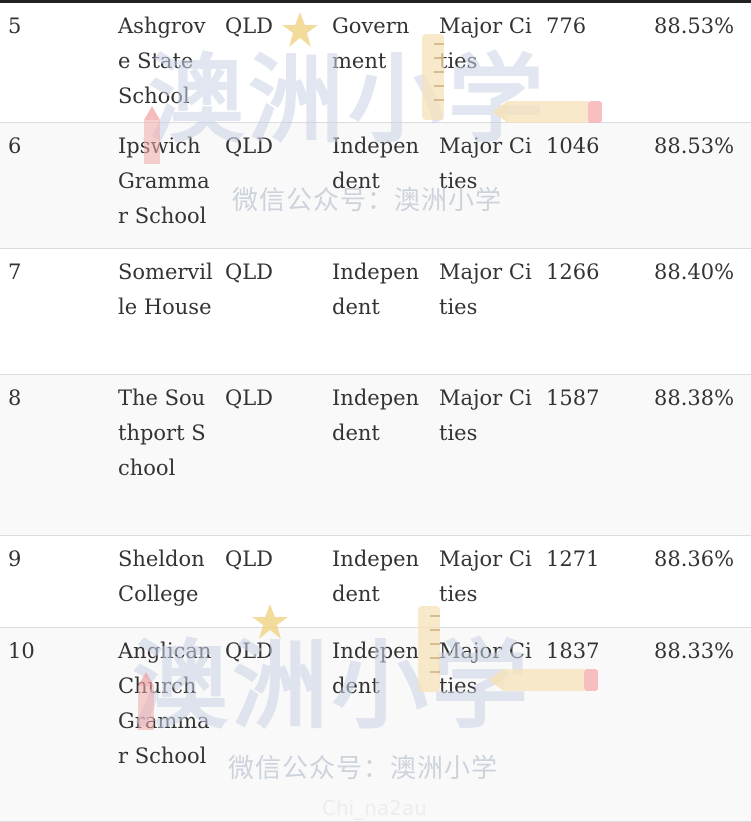 The image size is (751, 822). Describe the element at coordinates (15, 26) in the screenshot. I see `rank-cell: 5` at that location.